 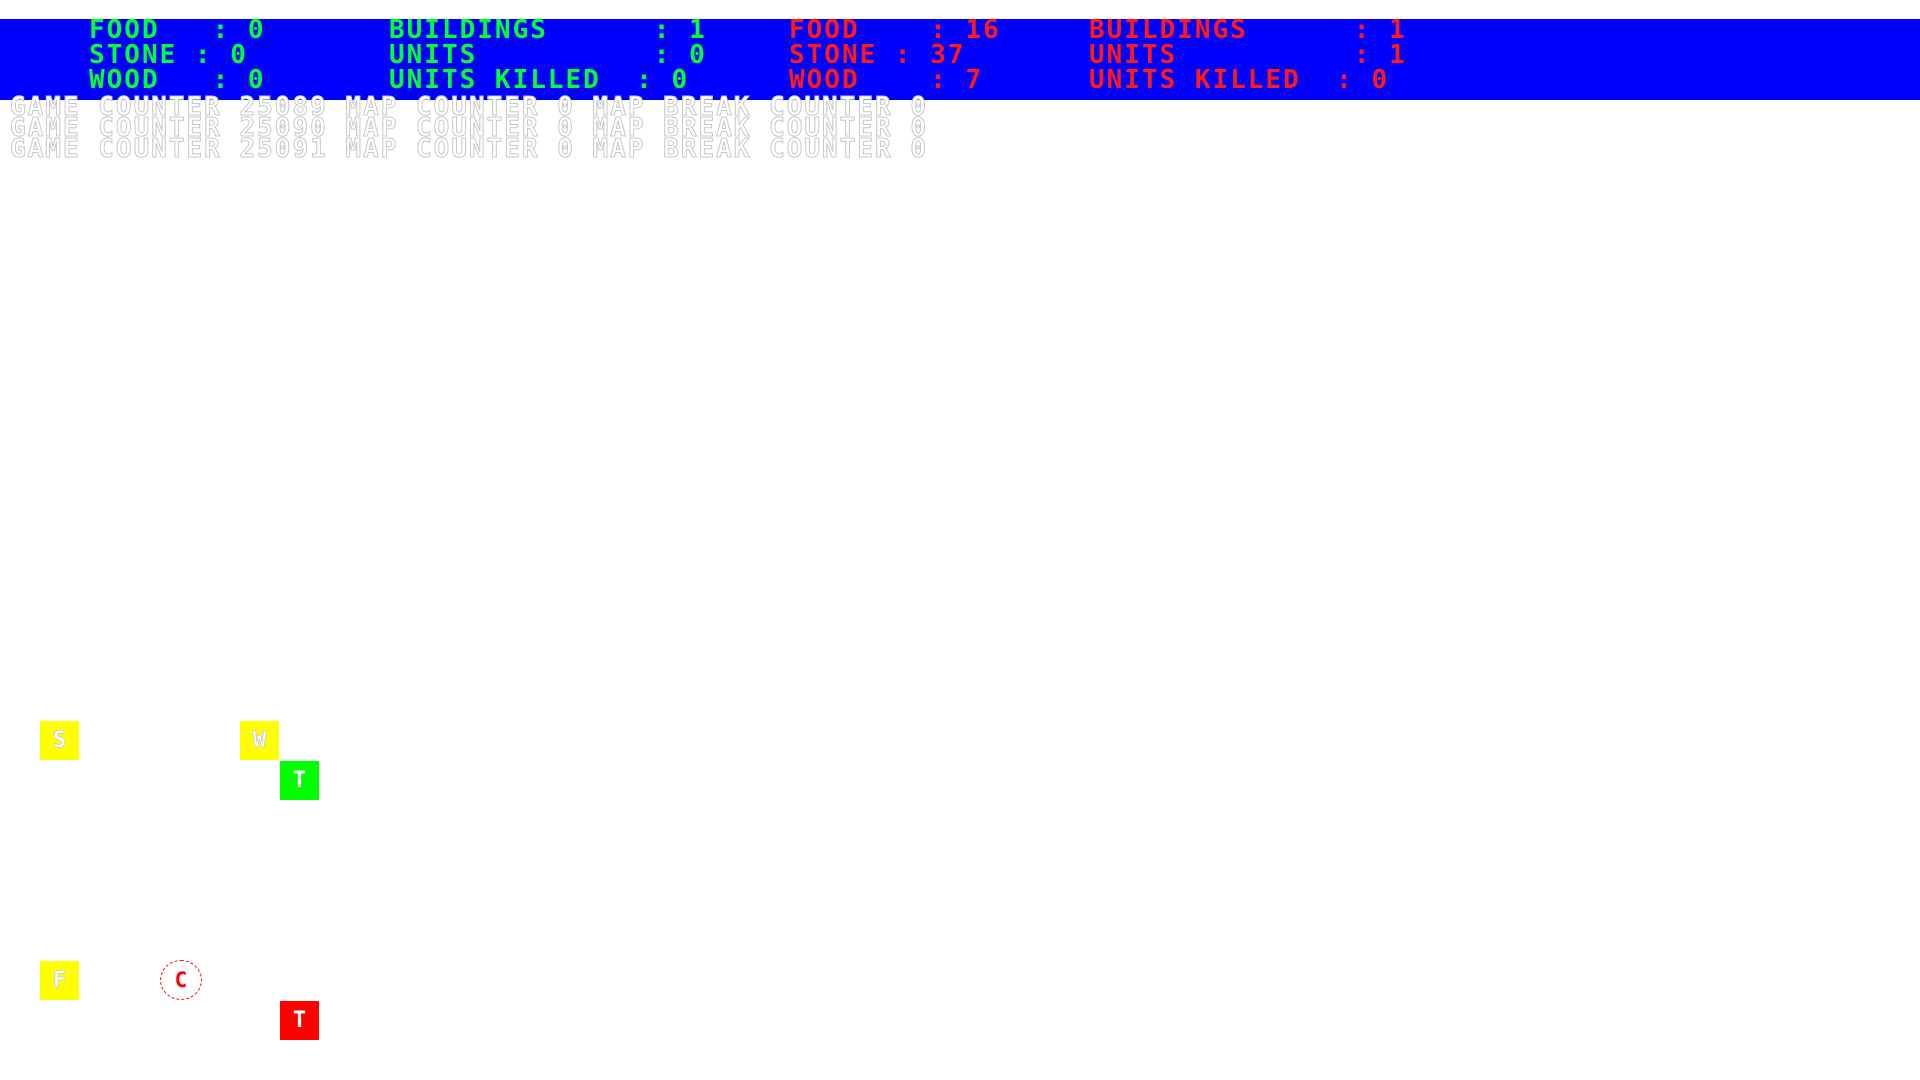 What do you see at coordinates (1239, 80) in the screenshot?
I see `red-units-killed: UNITS KILLED : 0` at bounding box center [1239, 80].